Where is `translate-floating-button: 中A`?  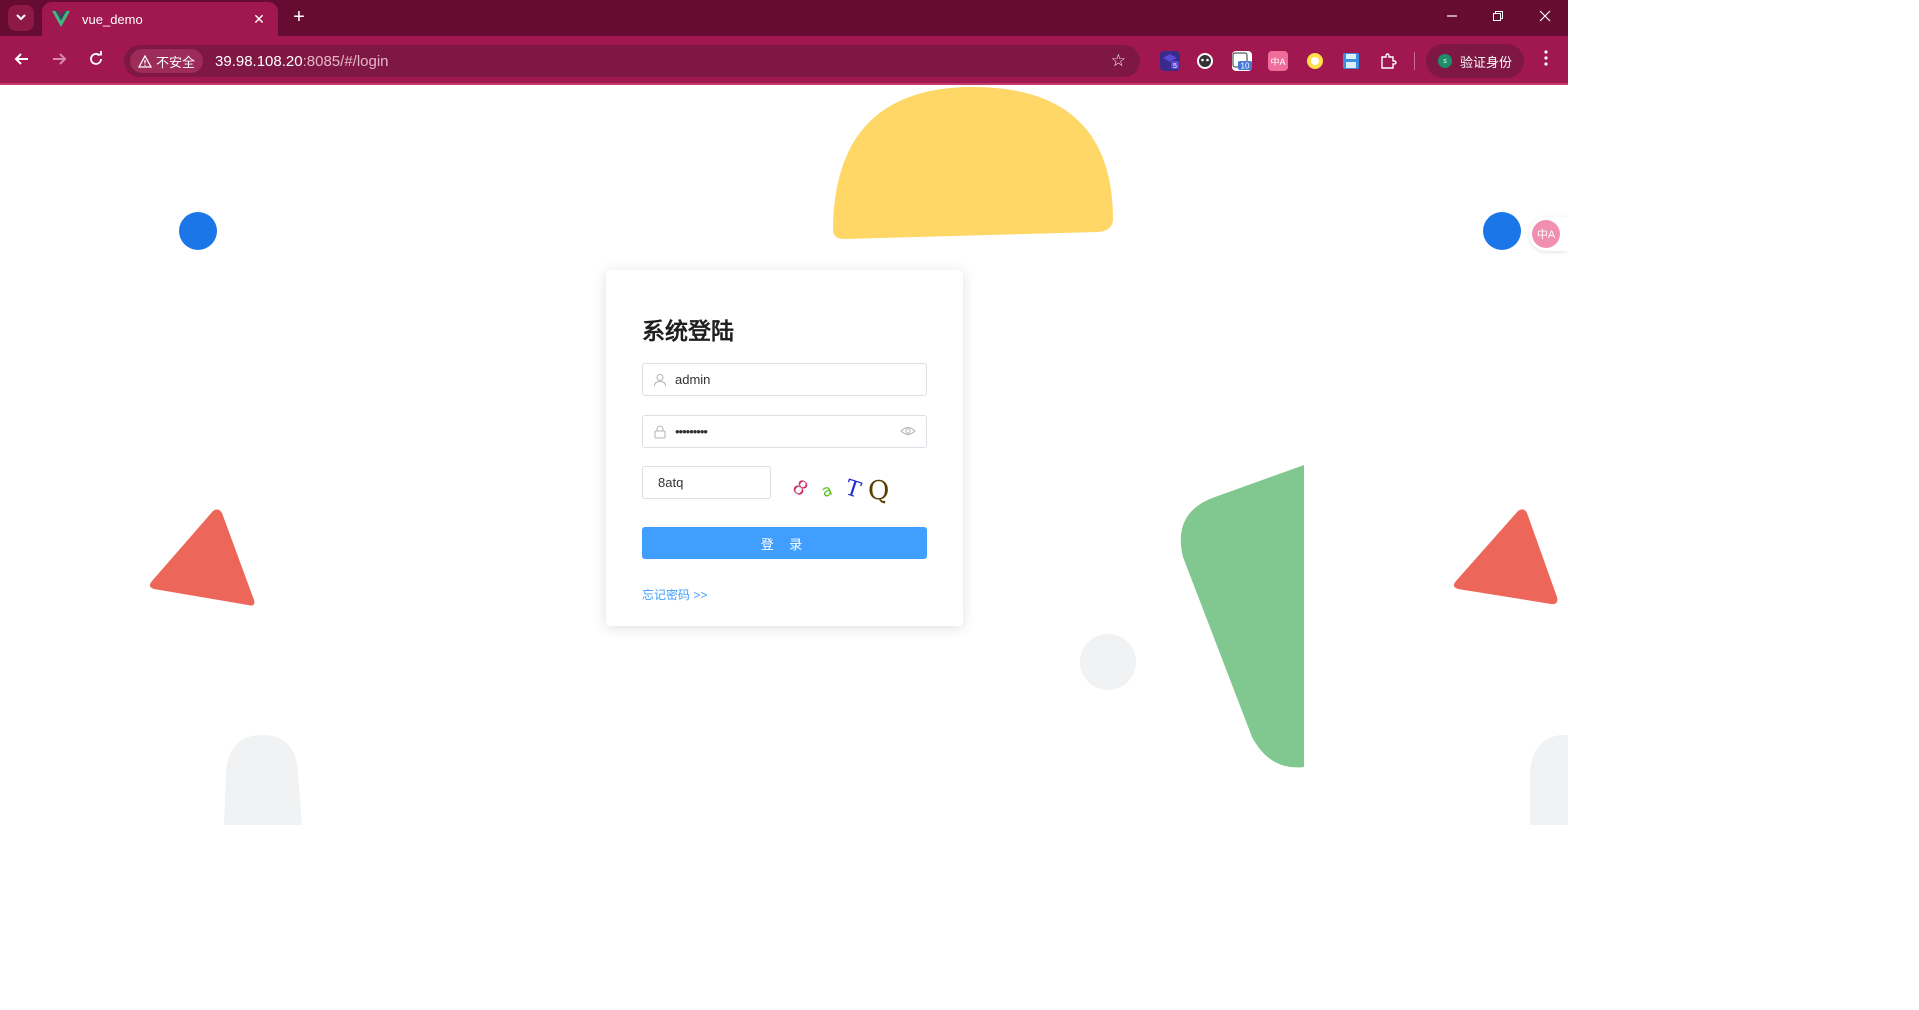
translate-floating-button: 中A is located at coordinates (1548, 234).